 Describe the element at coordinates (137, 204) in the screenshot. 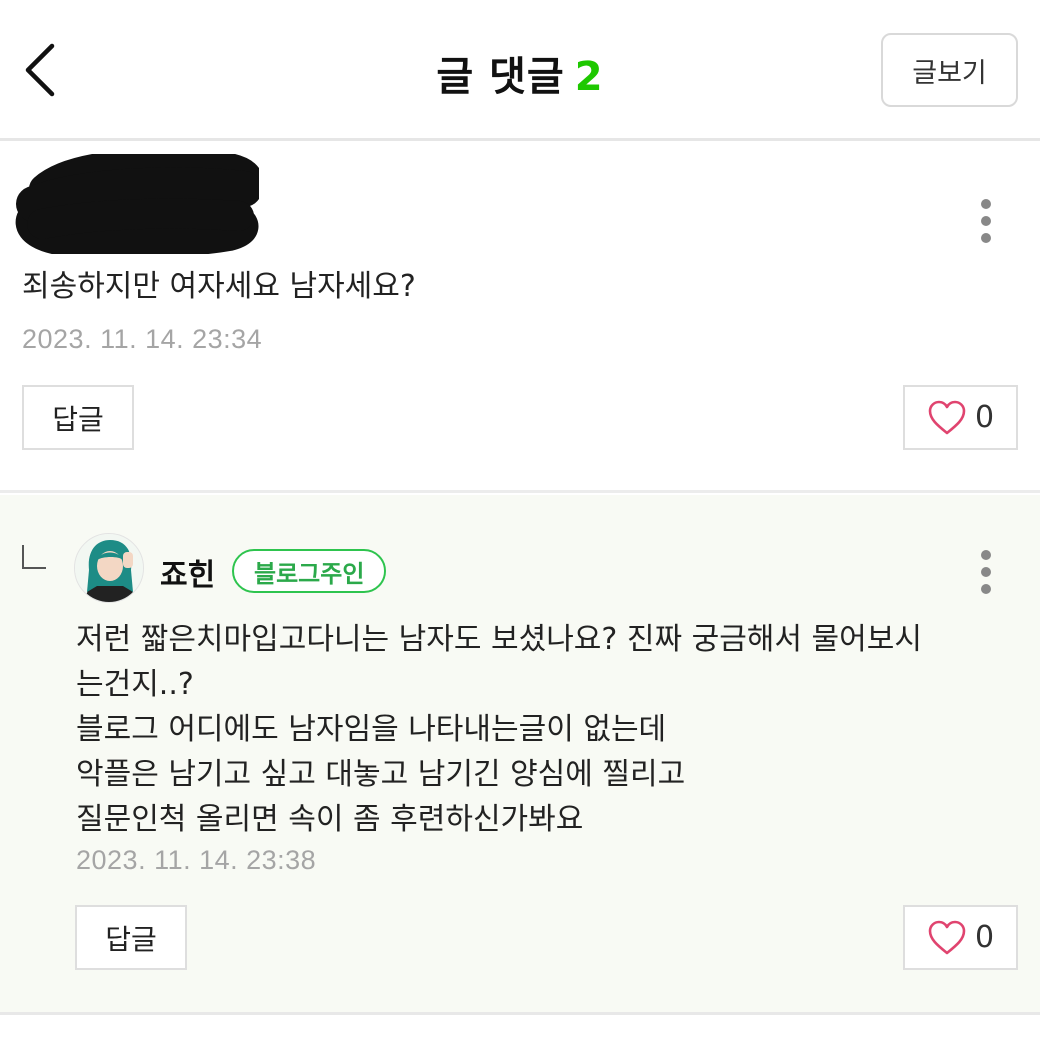

I see `redacted-author-scribble` at that location.